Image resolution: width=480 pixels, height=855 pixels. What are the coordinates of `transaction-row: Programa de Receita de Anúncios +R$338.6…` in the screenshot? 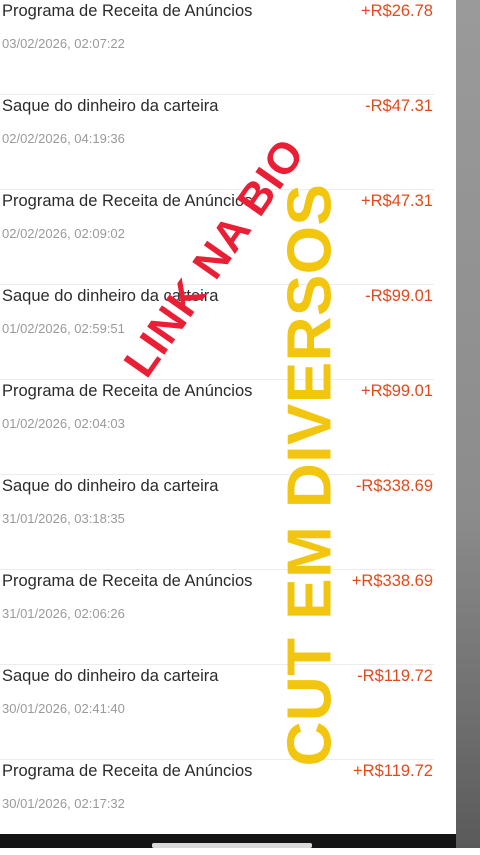 It's located at (228, 617).